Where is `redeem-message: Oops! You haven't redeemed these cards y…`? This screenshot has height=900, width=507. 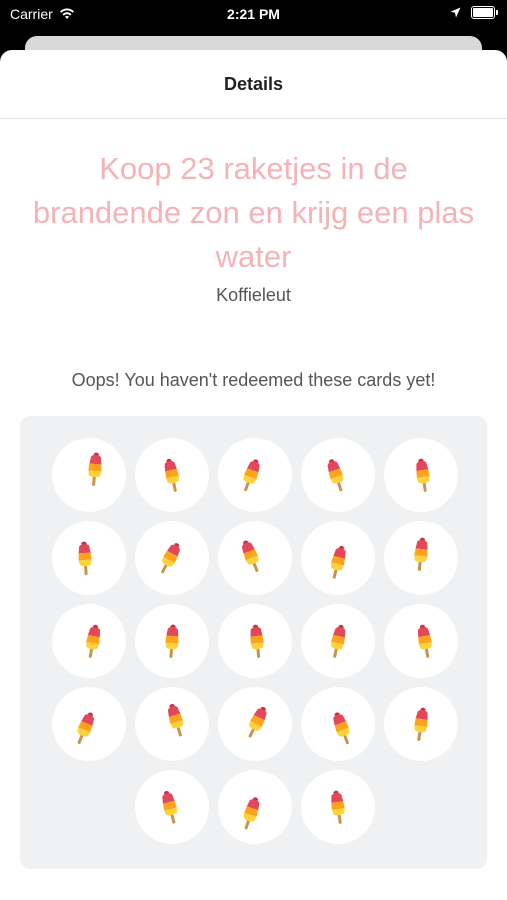
redeem-message: Oops! You haven't redeemed these cards y… is located at coordinates (253, 380).